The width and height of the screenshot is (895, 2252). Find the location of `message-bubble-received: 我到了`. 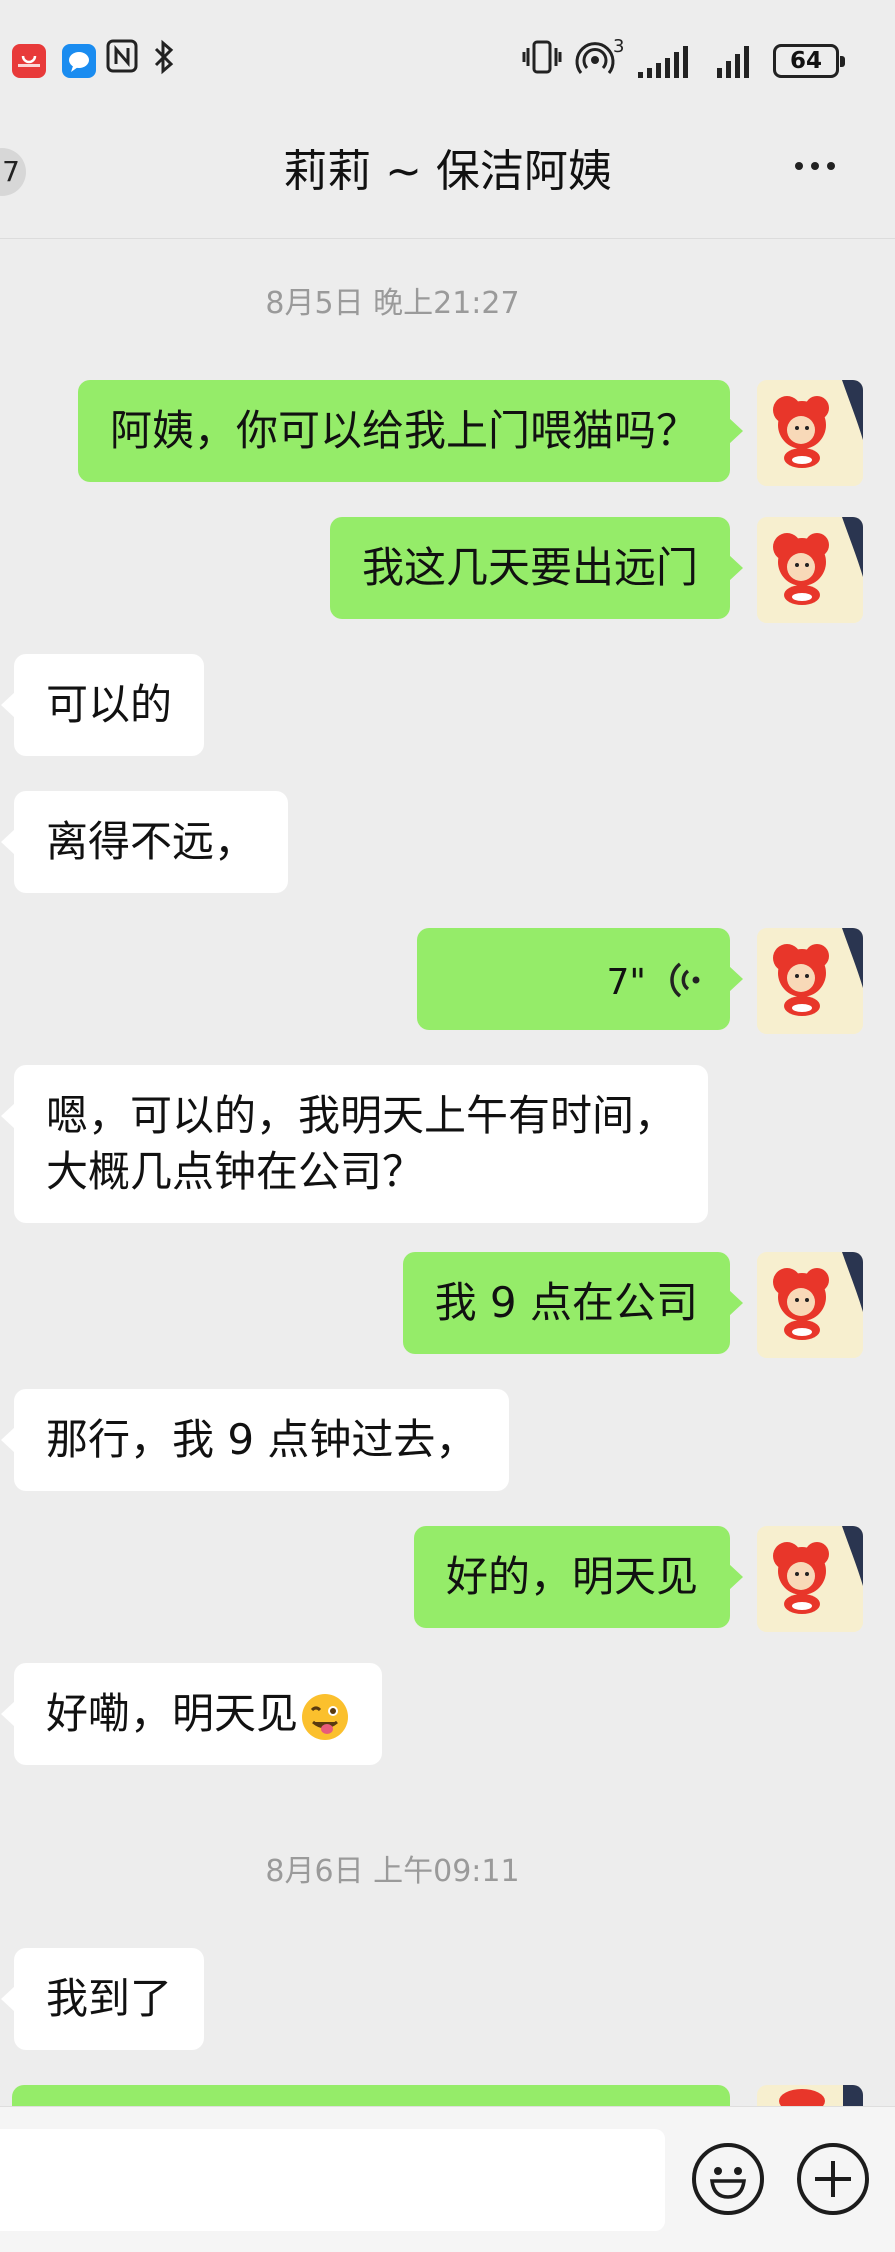

message-bubble-received: 我到了 is located at coordinates (102, 1999).